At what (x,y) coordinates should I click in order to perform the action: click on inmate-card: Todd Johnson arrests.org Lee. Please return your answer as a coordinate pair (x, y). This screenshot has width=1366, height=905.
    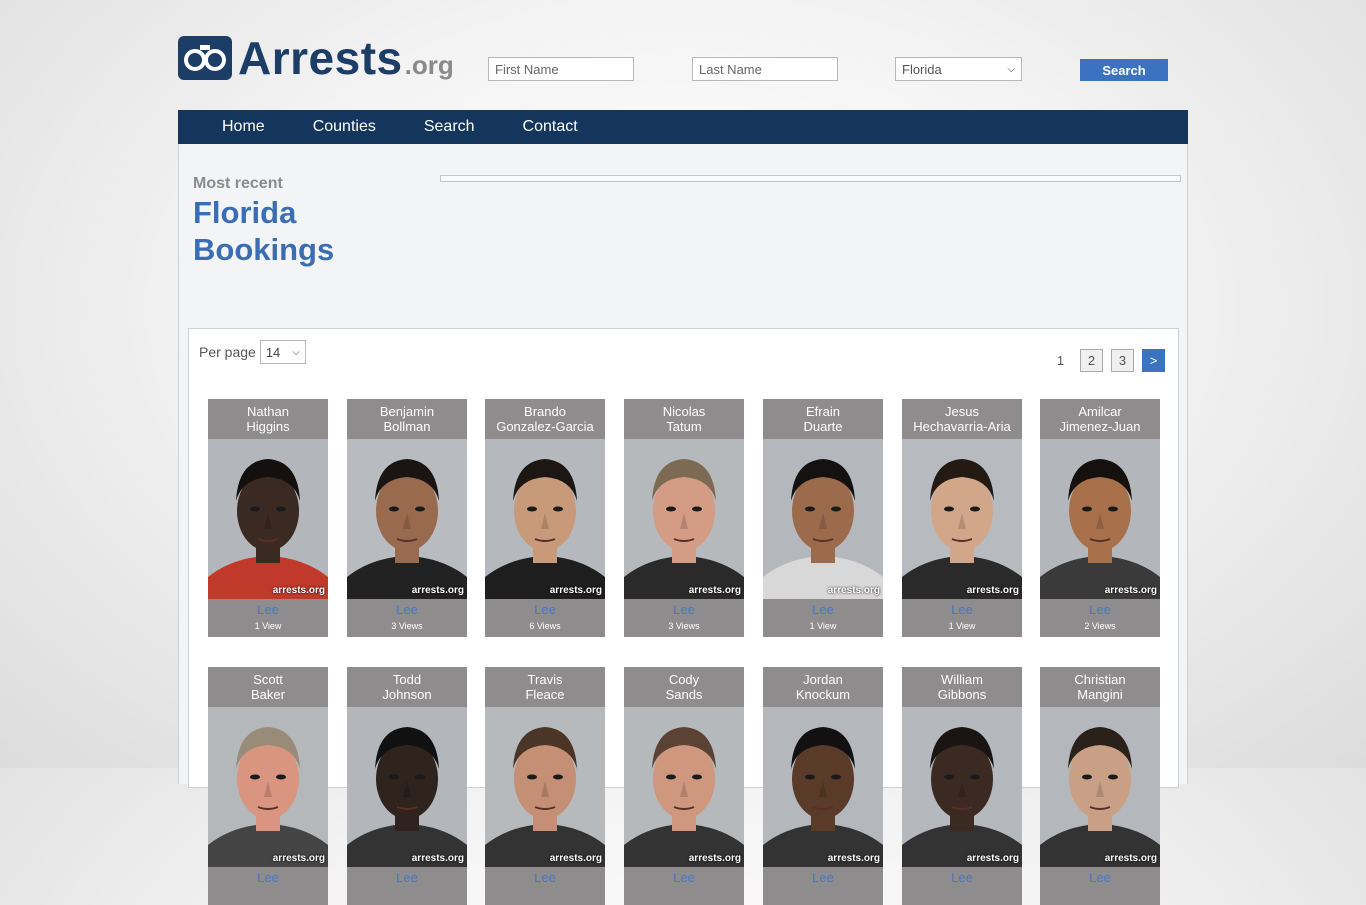
    Looking at the image, I should click on (407, 786).